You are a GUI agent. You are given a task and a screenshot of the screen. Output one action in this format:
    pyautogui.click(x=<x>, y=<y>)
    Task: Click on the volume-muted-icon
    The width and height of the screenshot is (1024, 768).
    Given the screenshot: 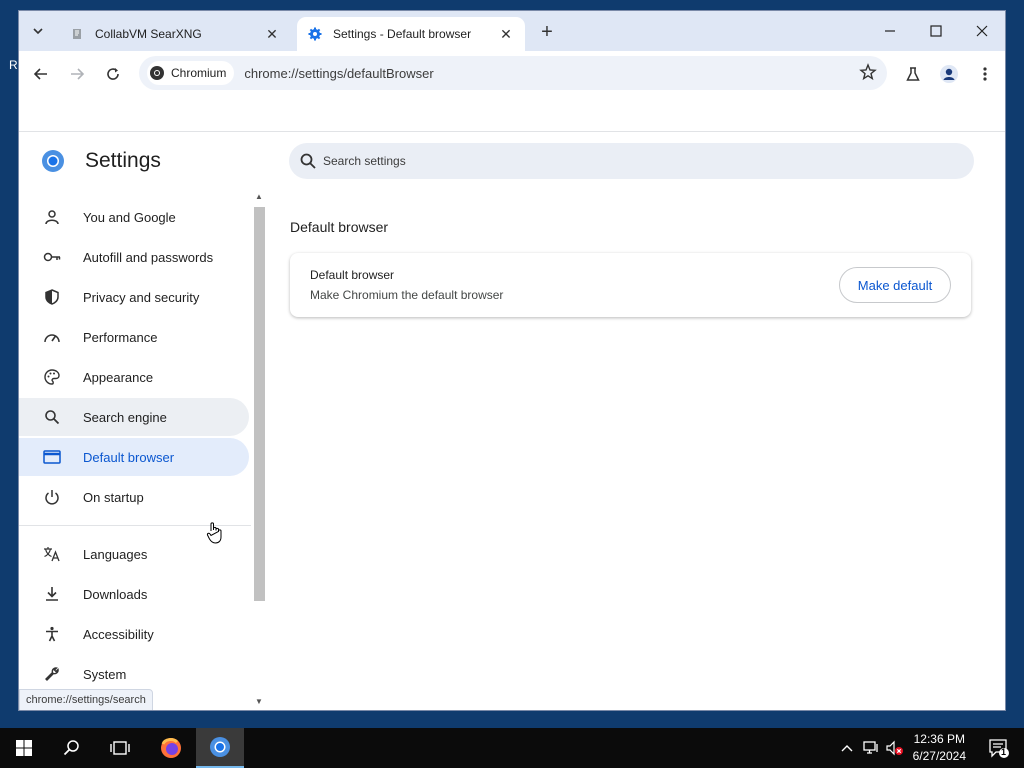 What is the action you would take?
    pyautogui.click(x=895, y=748)
    